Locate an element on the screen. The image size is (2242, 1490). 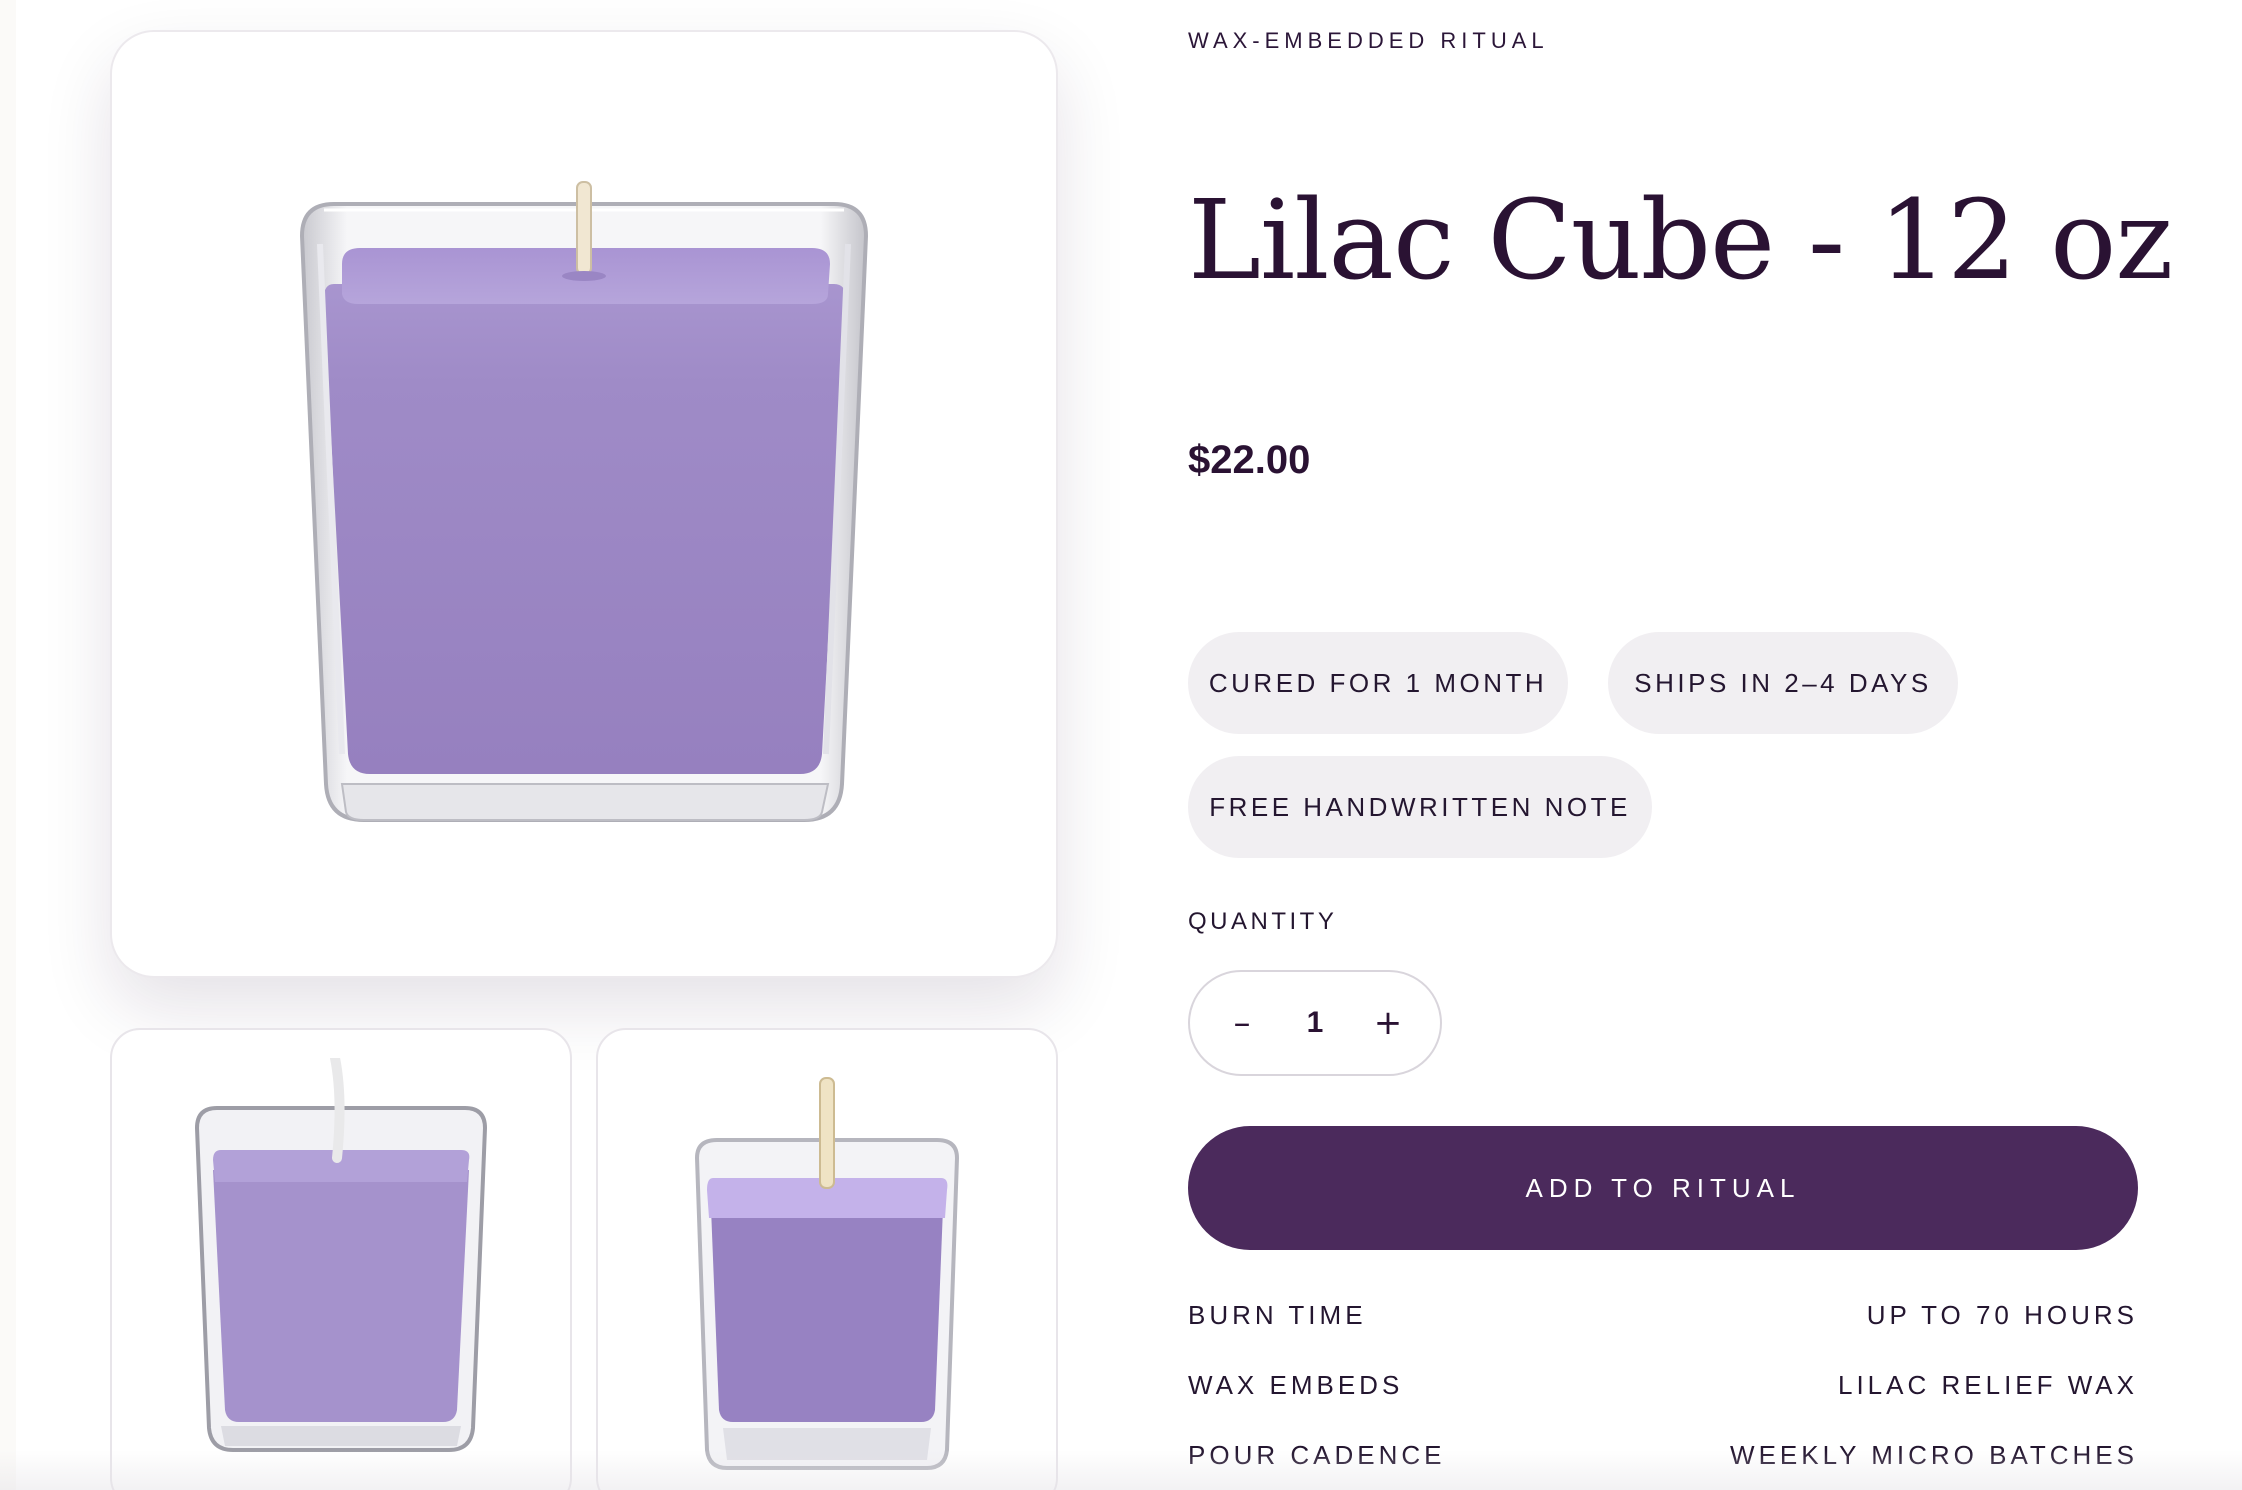
badge-cured: CURED FOR 1 MONTH is located at coordinates (1378, 683).